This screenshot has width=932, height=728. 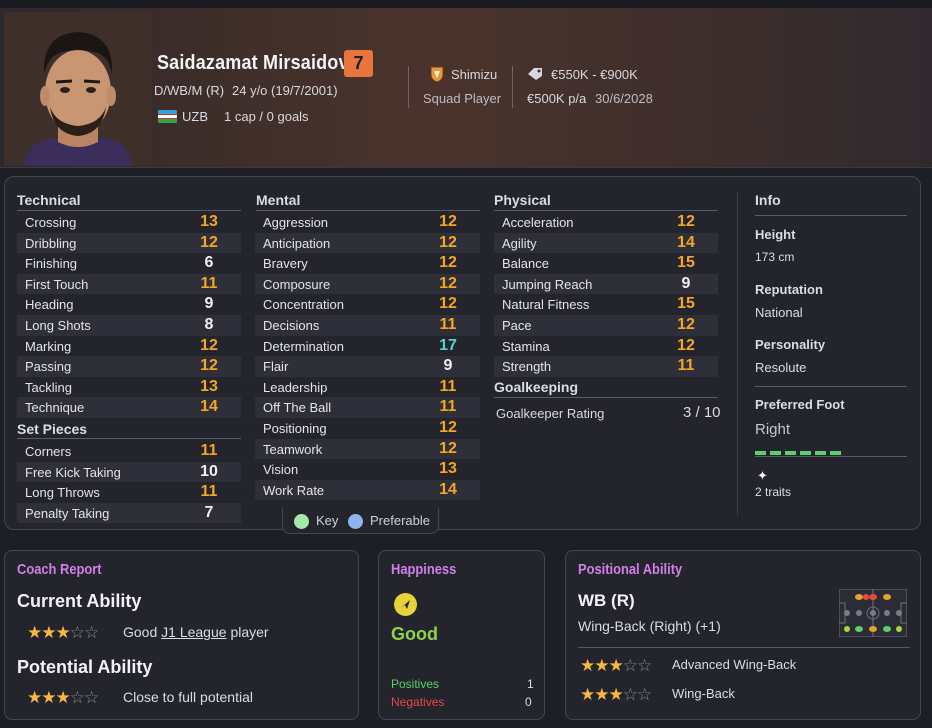 I want to click on attribute-row: Concentration 12, so click(x=367, y=304).